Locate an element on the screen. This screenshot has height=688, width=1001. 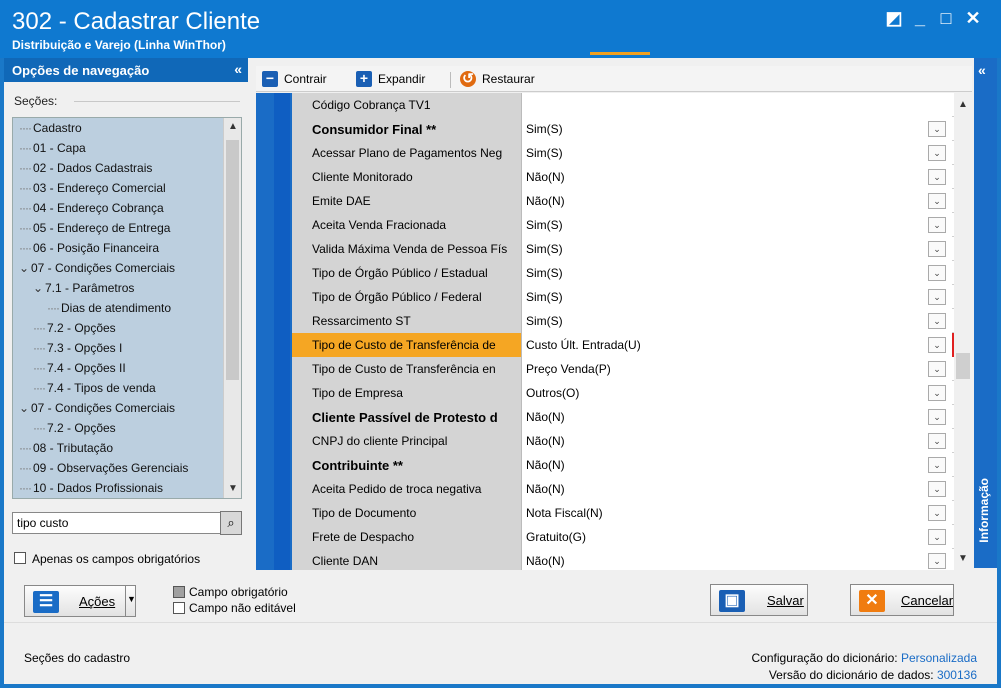
grid-row: Cliente DAN Não(N) ⌄ is located at coordinates (623, 559).